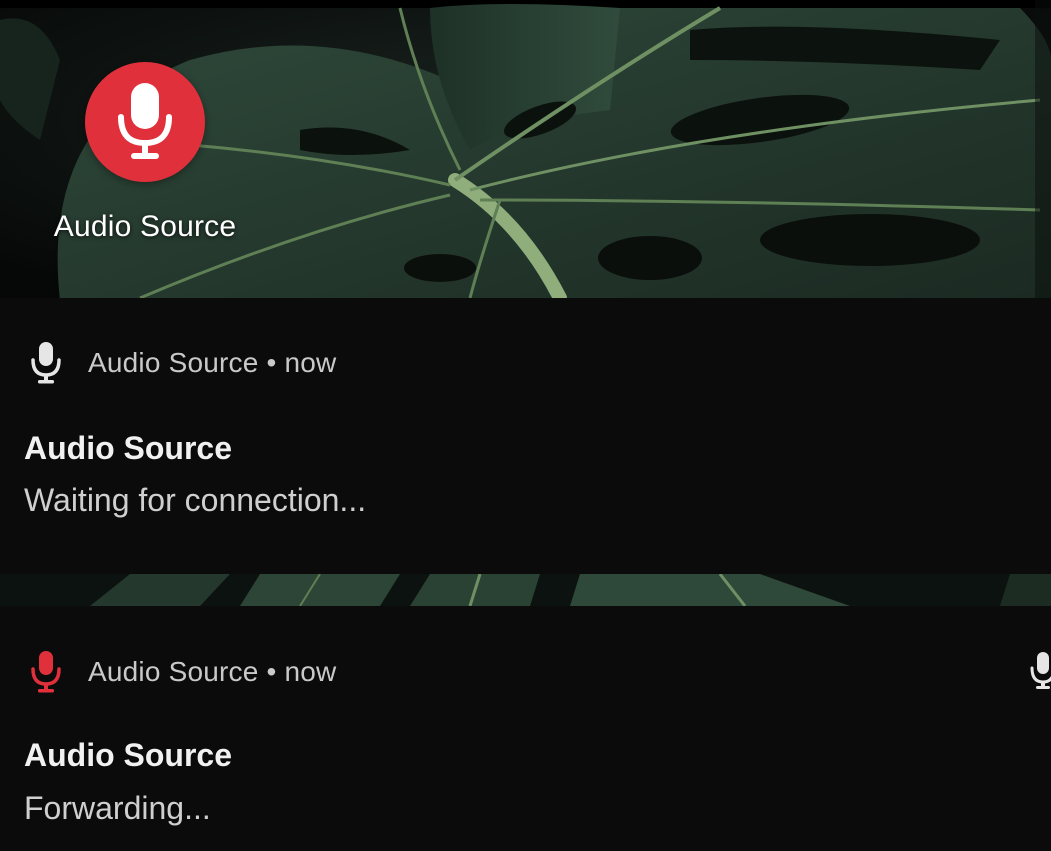 This screenshot has height=851, width=1051. I want to click on launcher-app-audio-source: Audio Source, so click(145, 153).